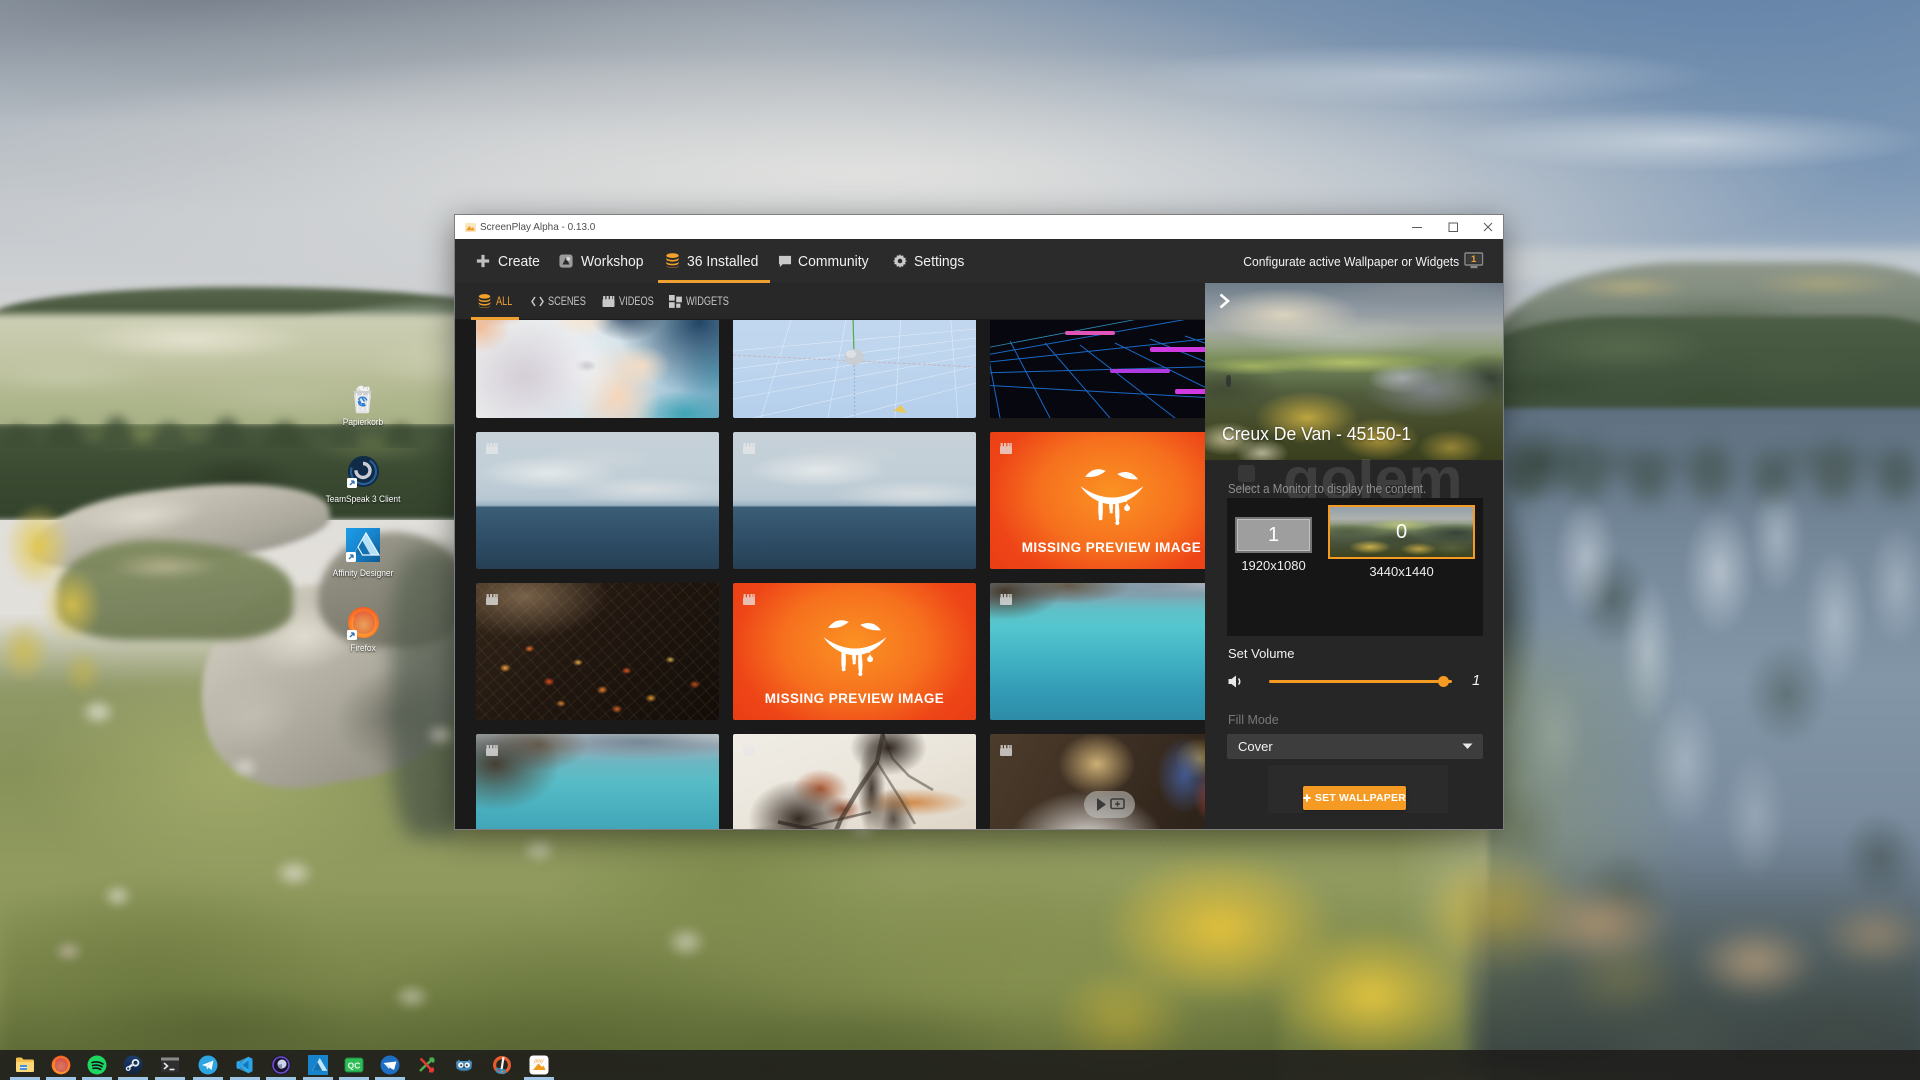 The image size is (1920, 1080). Describe the element at coordinates (1474, 259) in the screenshot. I see `svg-text: 1` at that location.